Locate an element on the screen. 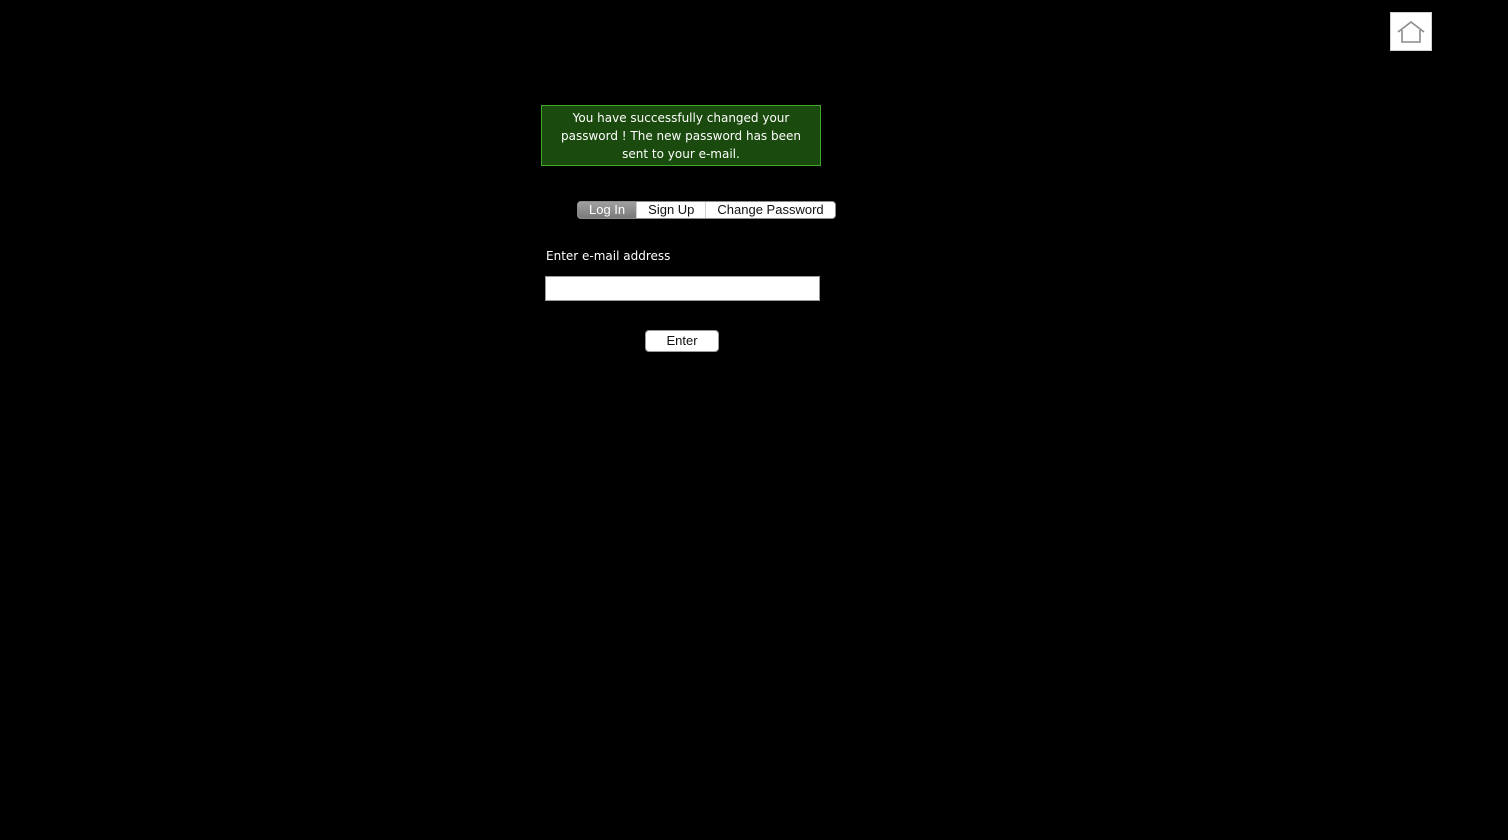  tab-log-in: Log In is located at coordinates (608, 210).